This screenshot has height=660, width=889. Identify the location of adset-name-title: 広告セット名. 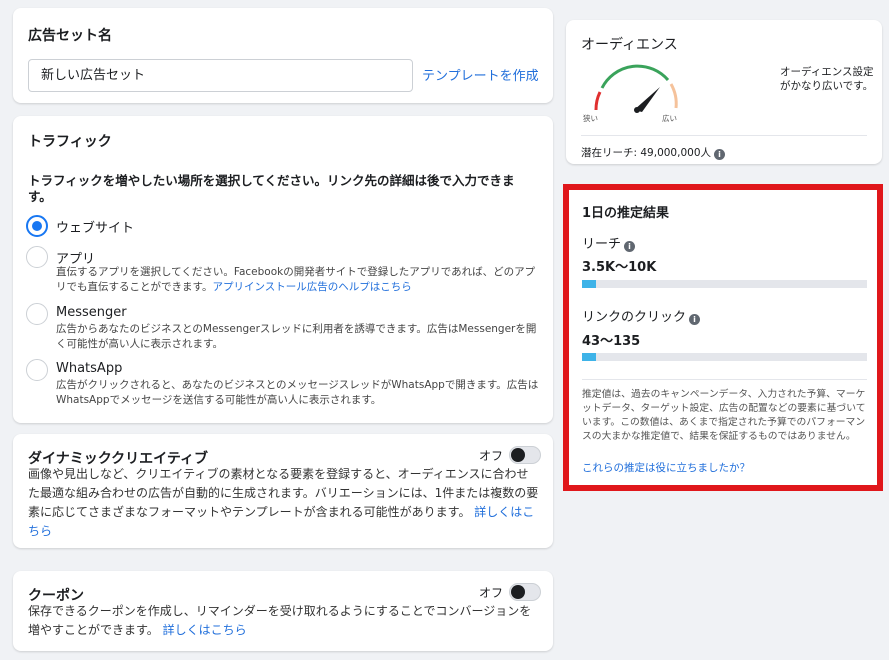
(70, 36).